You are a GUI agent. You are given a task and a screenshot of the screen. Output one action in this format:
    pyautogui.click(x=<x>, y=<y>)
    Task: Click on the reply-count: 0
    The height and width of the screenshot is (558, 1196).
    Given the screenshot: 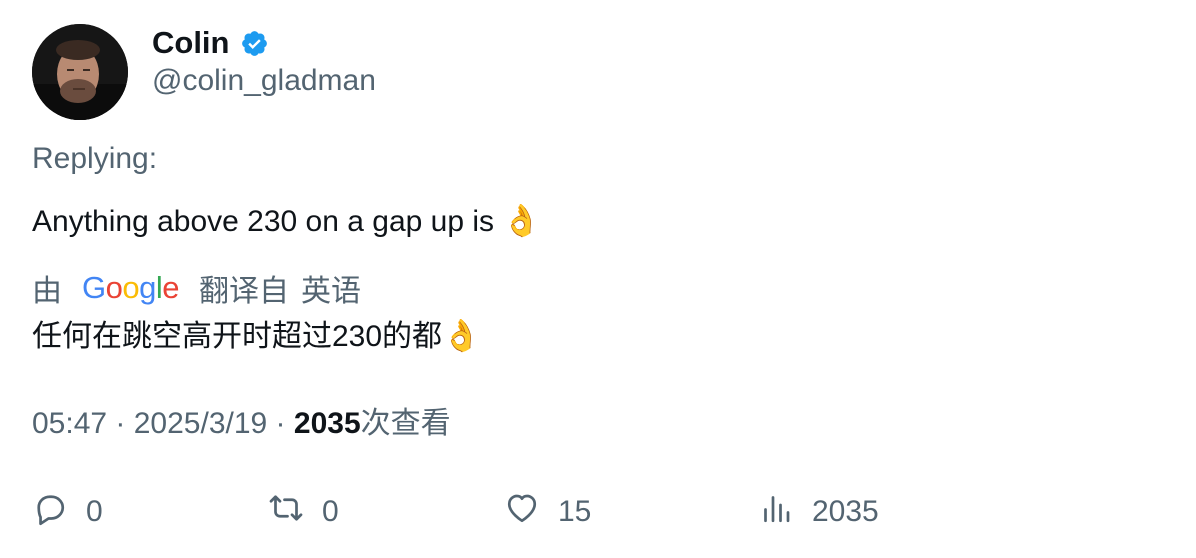 What is the action you would take?
    pyautogui.click(x=94, y=511)
    